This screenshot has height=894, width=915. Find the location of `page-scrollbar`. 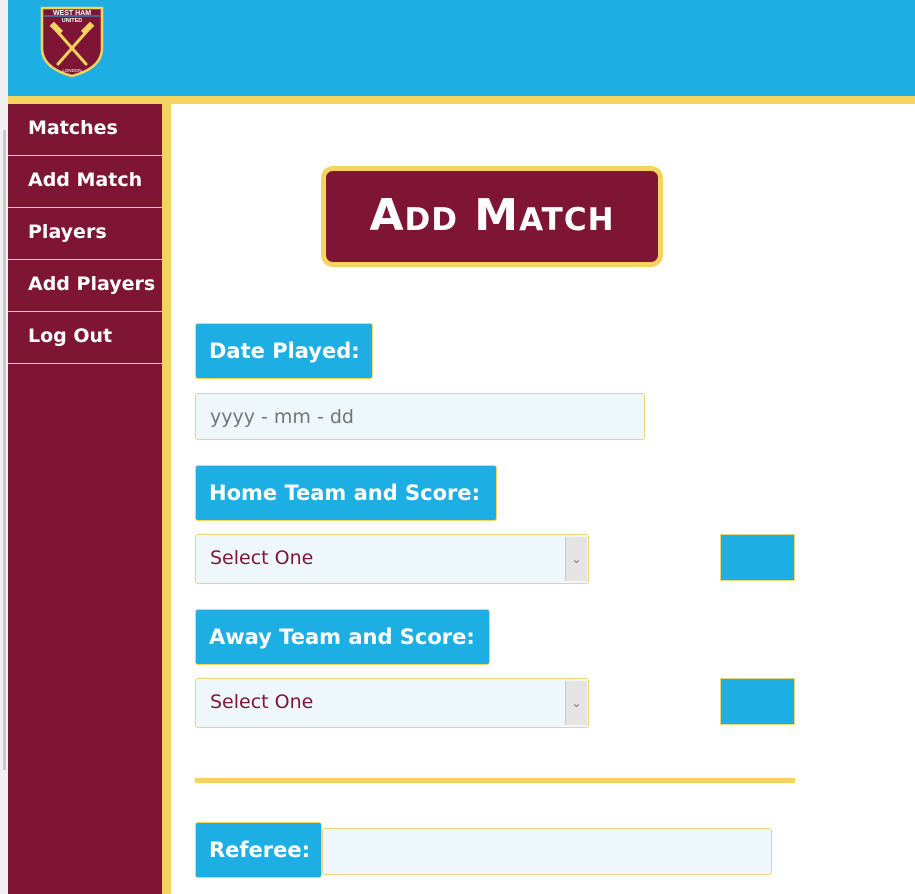

page-scrollbar is located at coordinates (4, 447).